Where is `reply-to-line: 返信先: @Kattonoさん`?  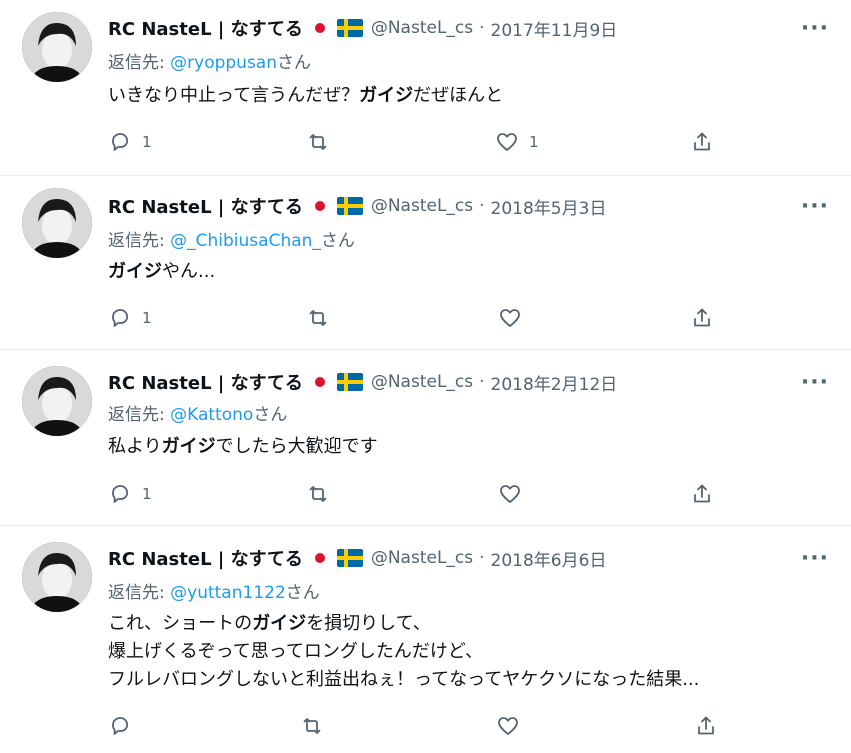 reply-to-line: 返信先: @Kattonoさん is located at coordinates (197, 412).